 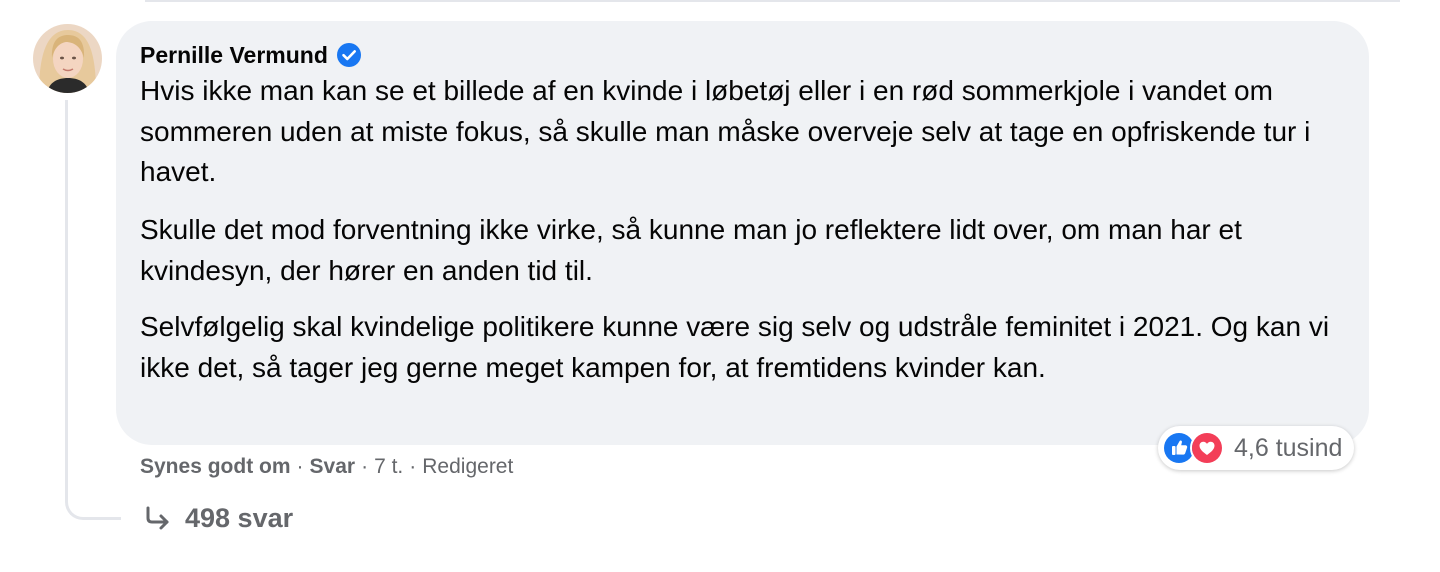 What do you see at coordinates (468, 466) in the screenshot?
I see `edited-label: Redigeret` at bounding box center [468, 466].